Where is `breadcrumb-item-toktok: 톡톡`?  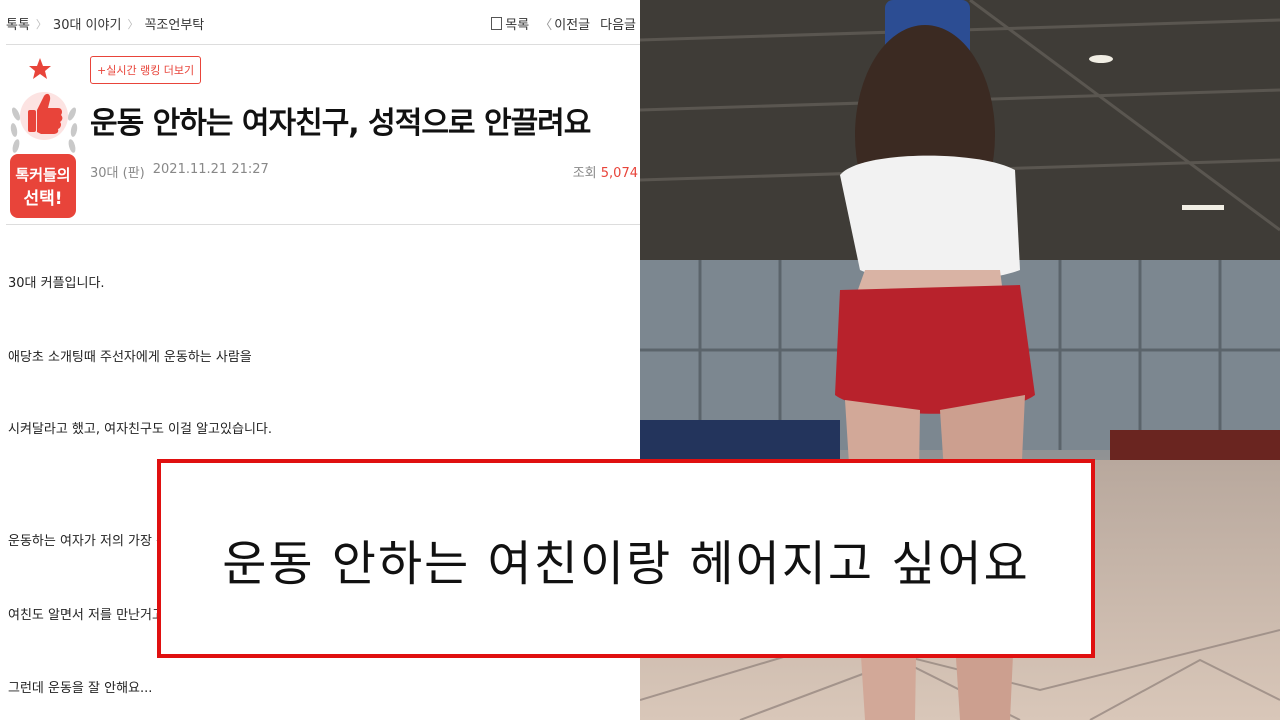 breadcrumb-item-toktok: 톡톡 is located at coordinates (18, 23).